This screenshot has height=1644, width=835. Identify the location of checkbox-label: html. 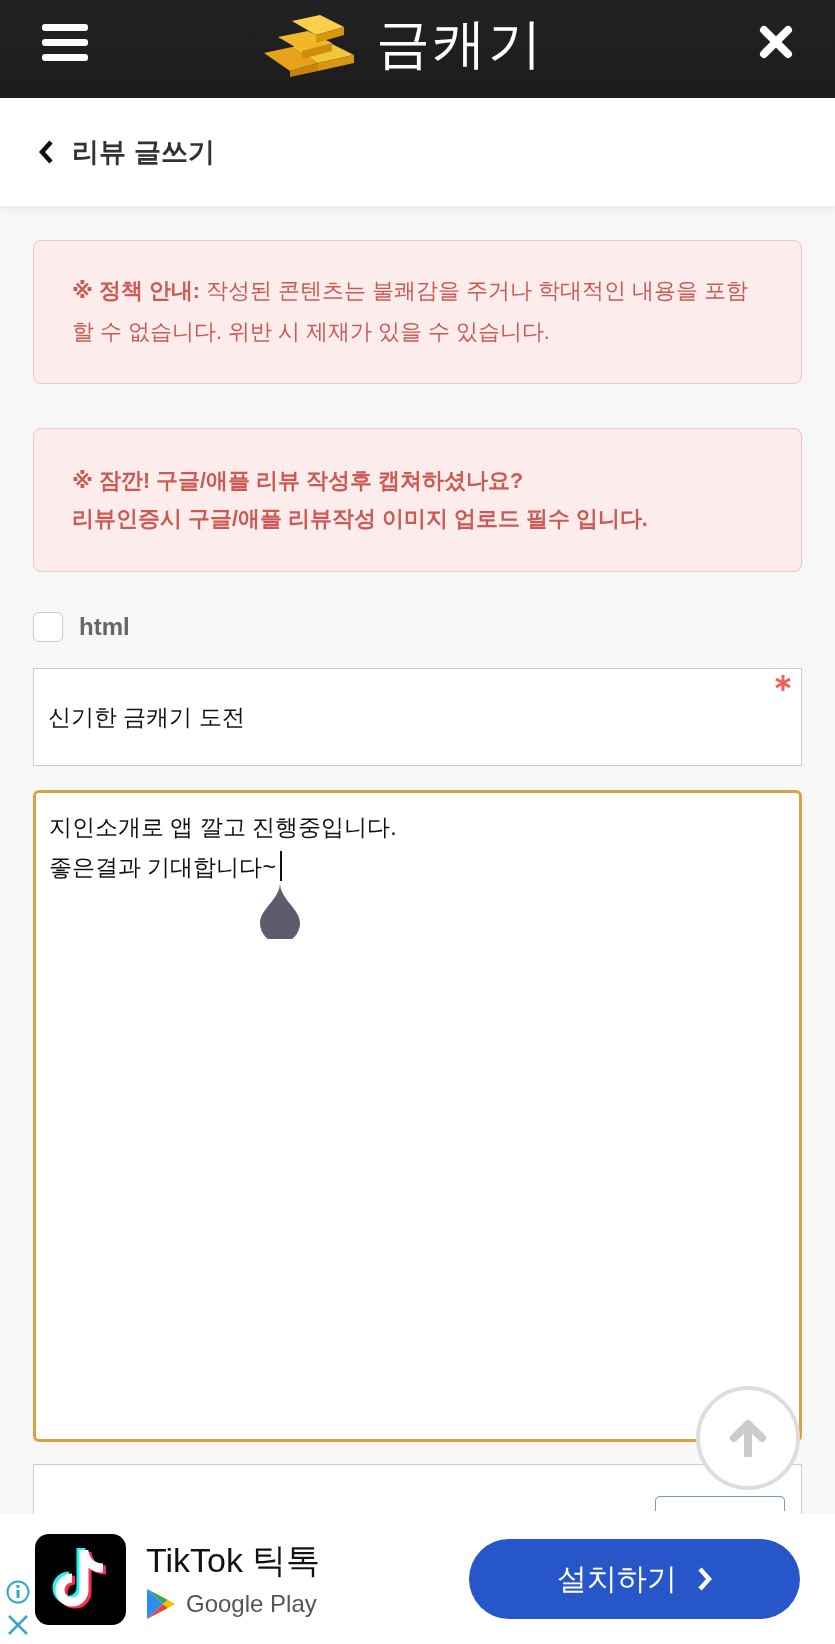
(104, 627).